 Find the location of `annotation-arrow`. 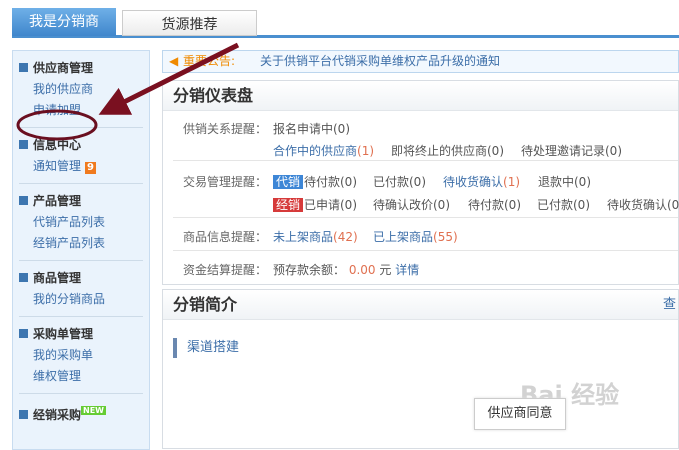

annotation-arrow is located at coordinates (169, 78).